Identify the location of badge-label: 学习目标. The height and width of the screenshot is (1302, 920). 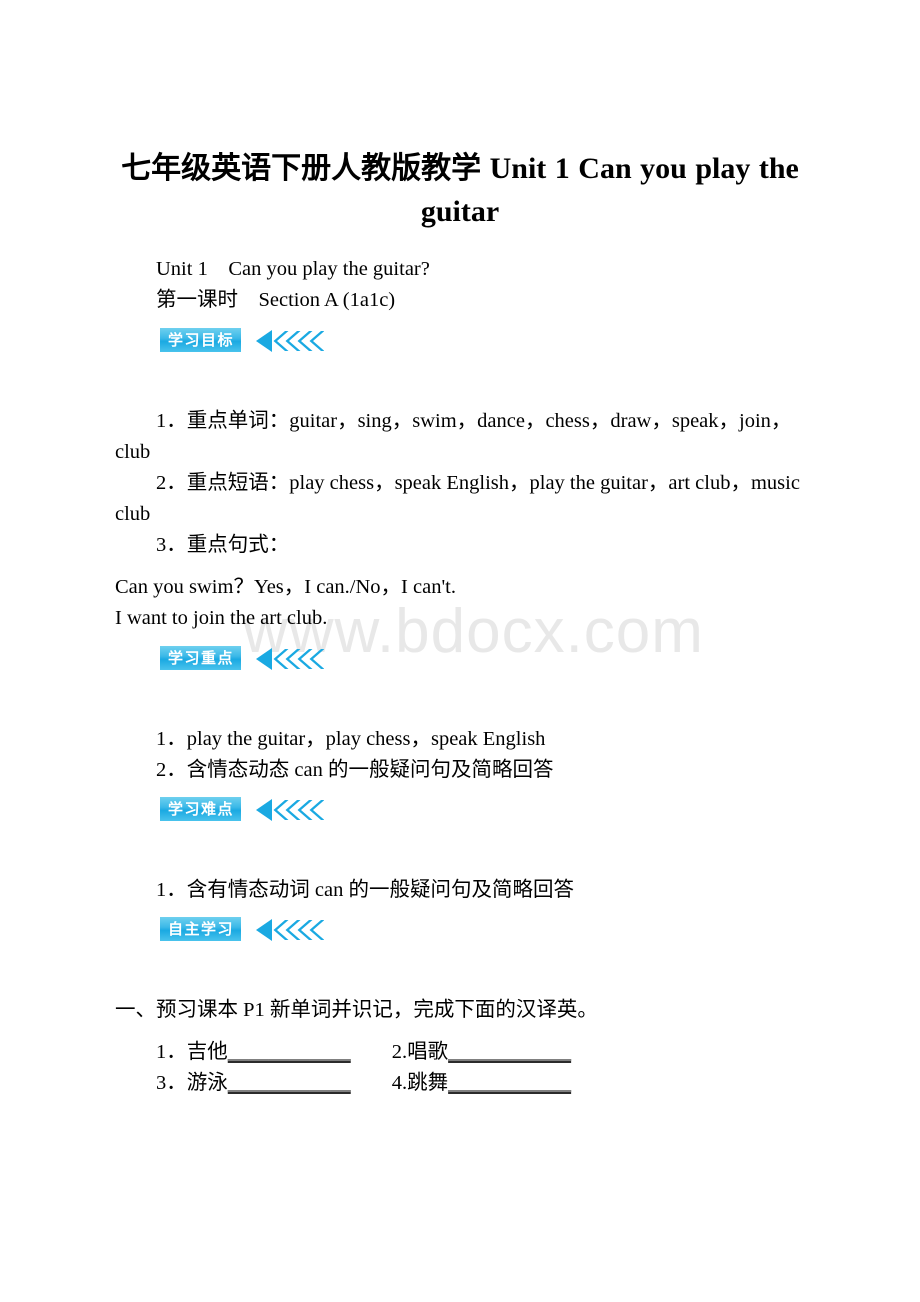
(201, 339).